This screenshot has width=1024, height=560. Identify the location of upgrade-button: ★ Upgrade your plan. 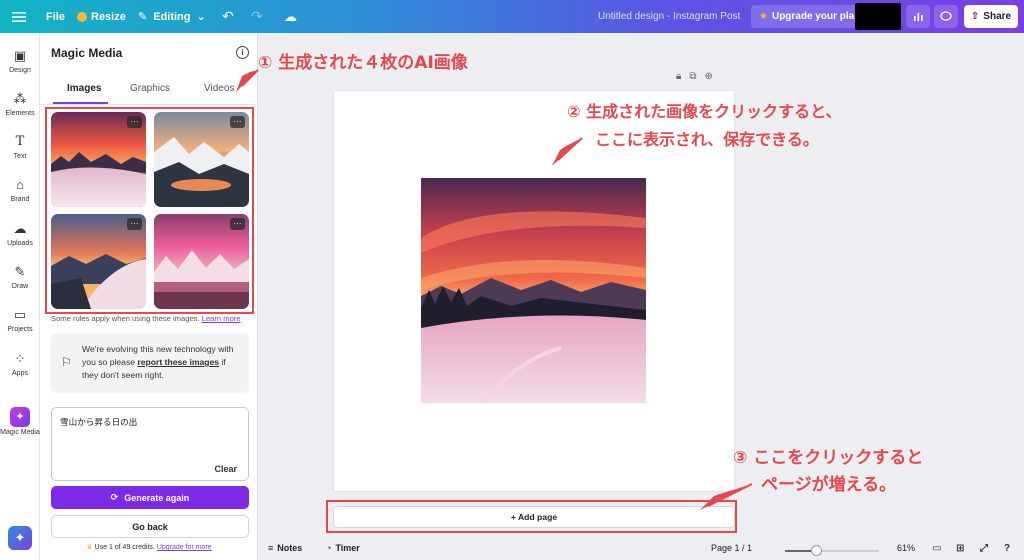
(810, 16).